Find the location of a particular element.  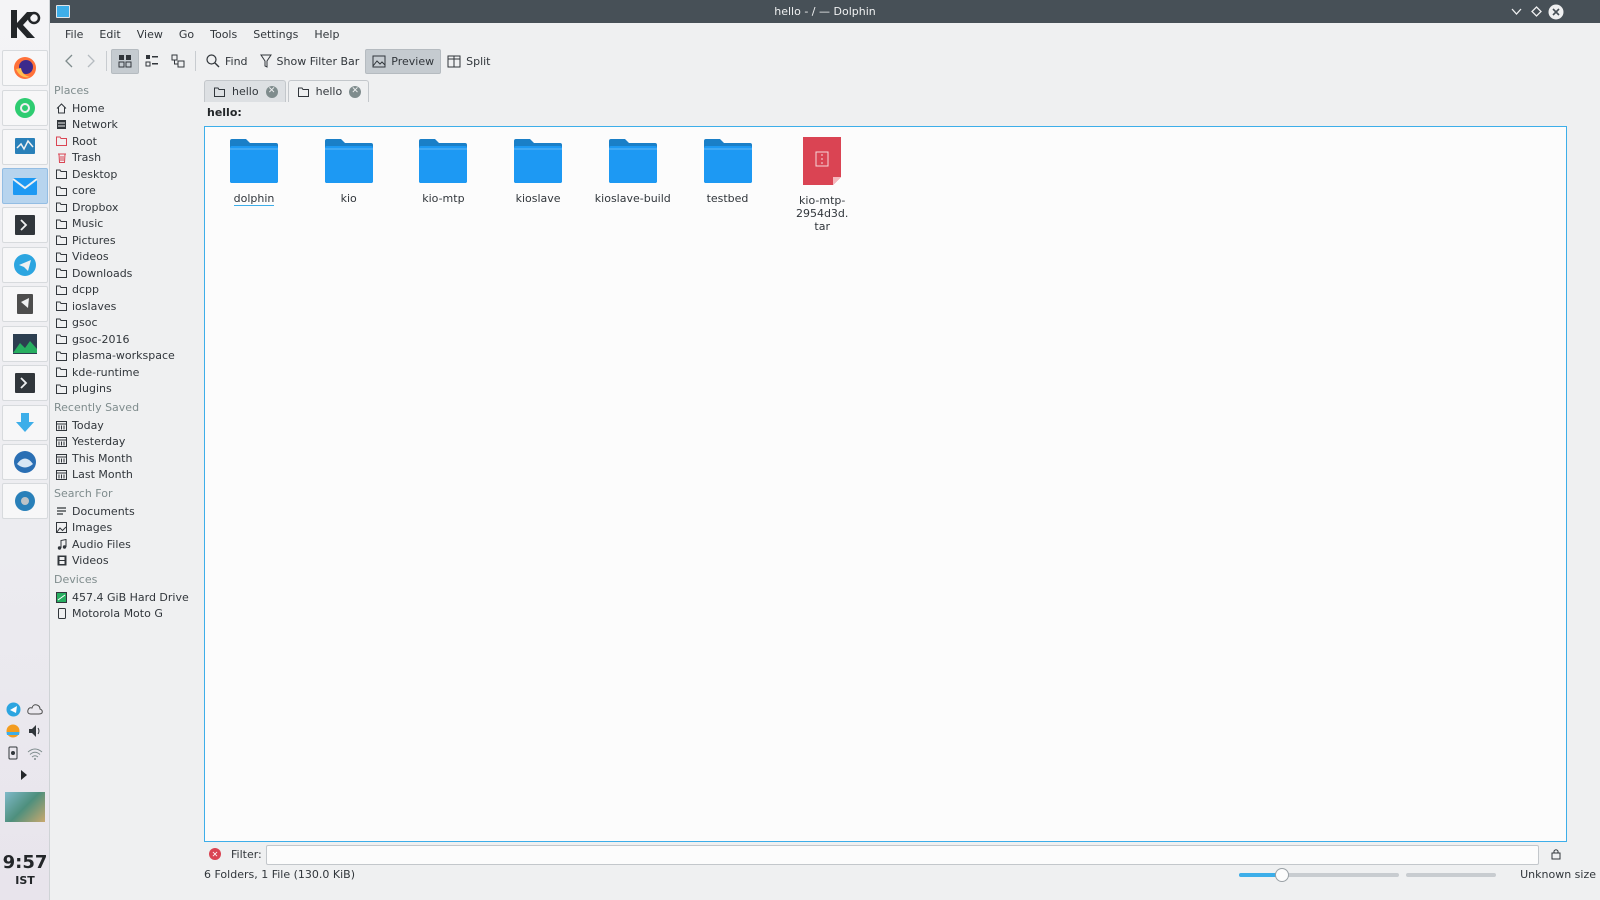

device-motorola-moto-g: Motorola Moto G is located at coordinates (127, 614).